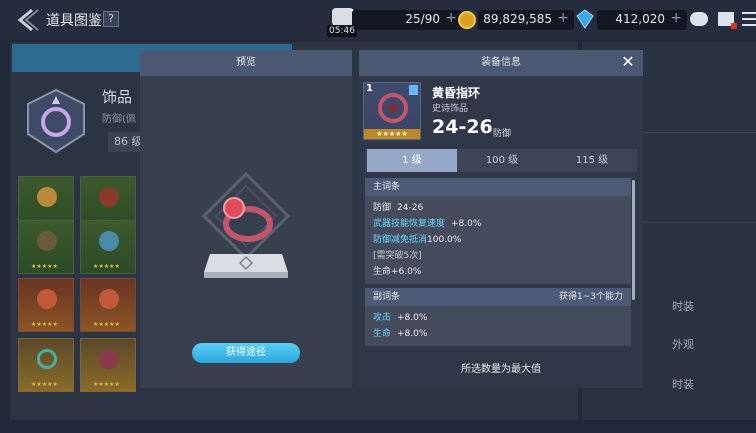 Image resolution: width=756 pixels, height=433 pixels. I want to click on equip-info-title: 装备信息, so click(501, 62).